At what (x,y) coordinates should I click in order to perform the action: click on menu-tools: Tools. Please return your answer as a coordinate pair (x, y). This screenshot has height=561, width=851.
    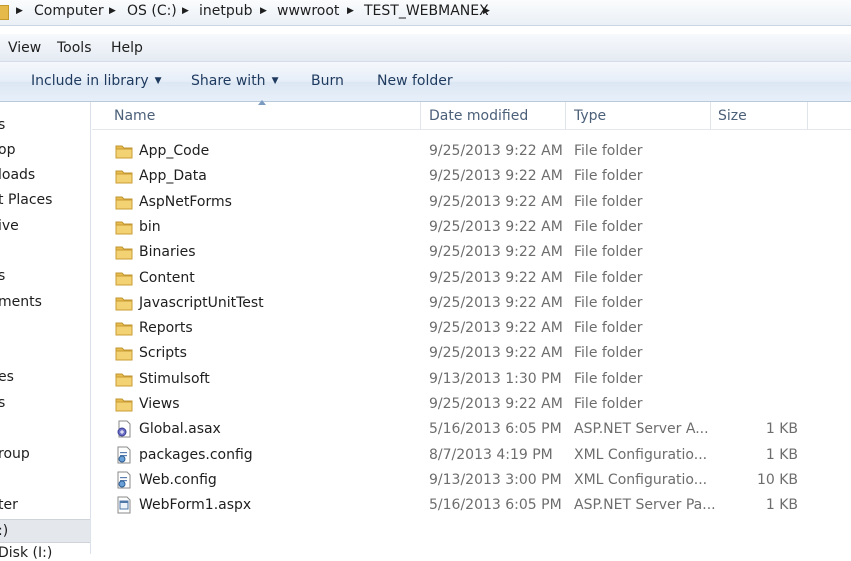
    Looking at the image, I should click on (74, 48).